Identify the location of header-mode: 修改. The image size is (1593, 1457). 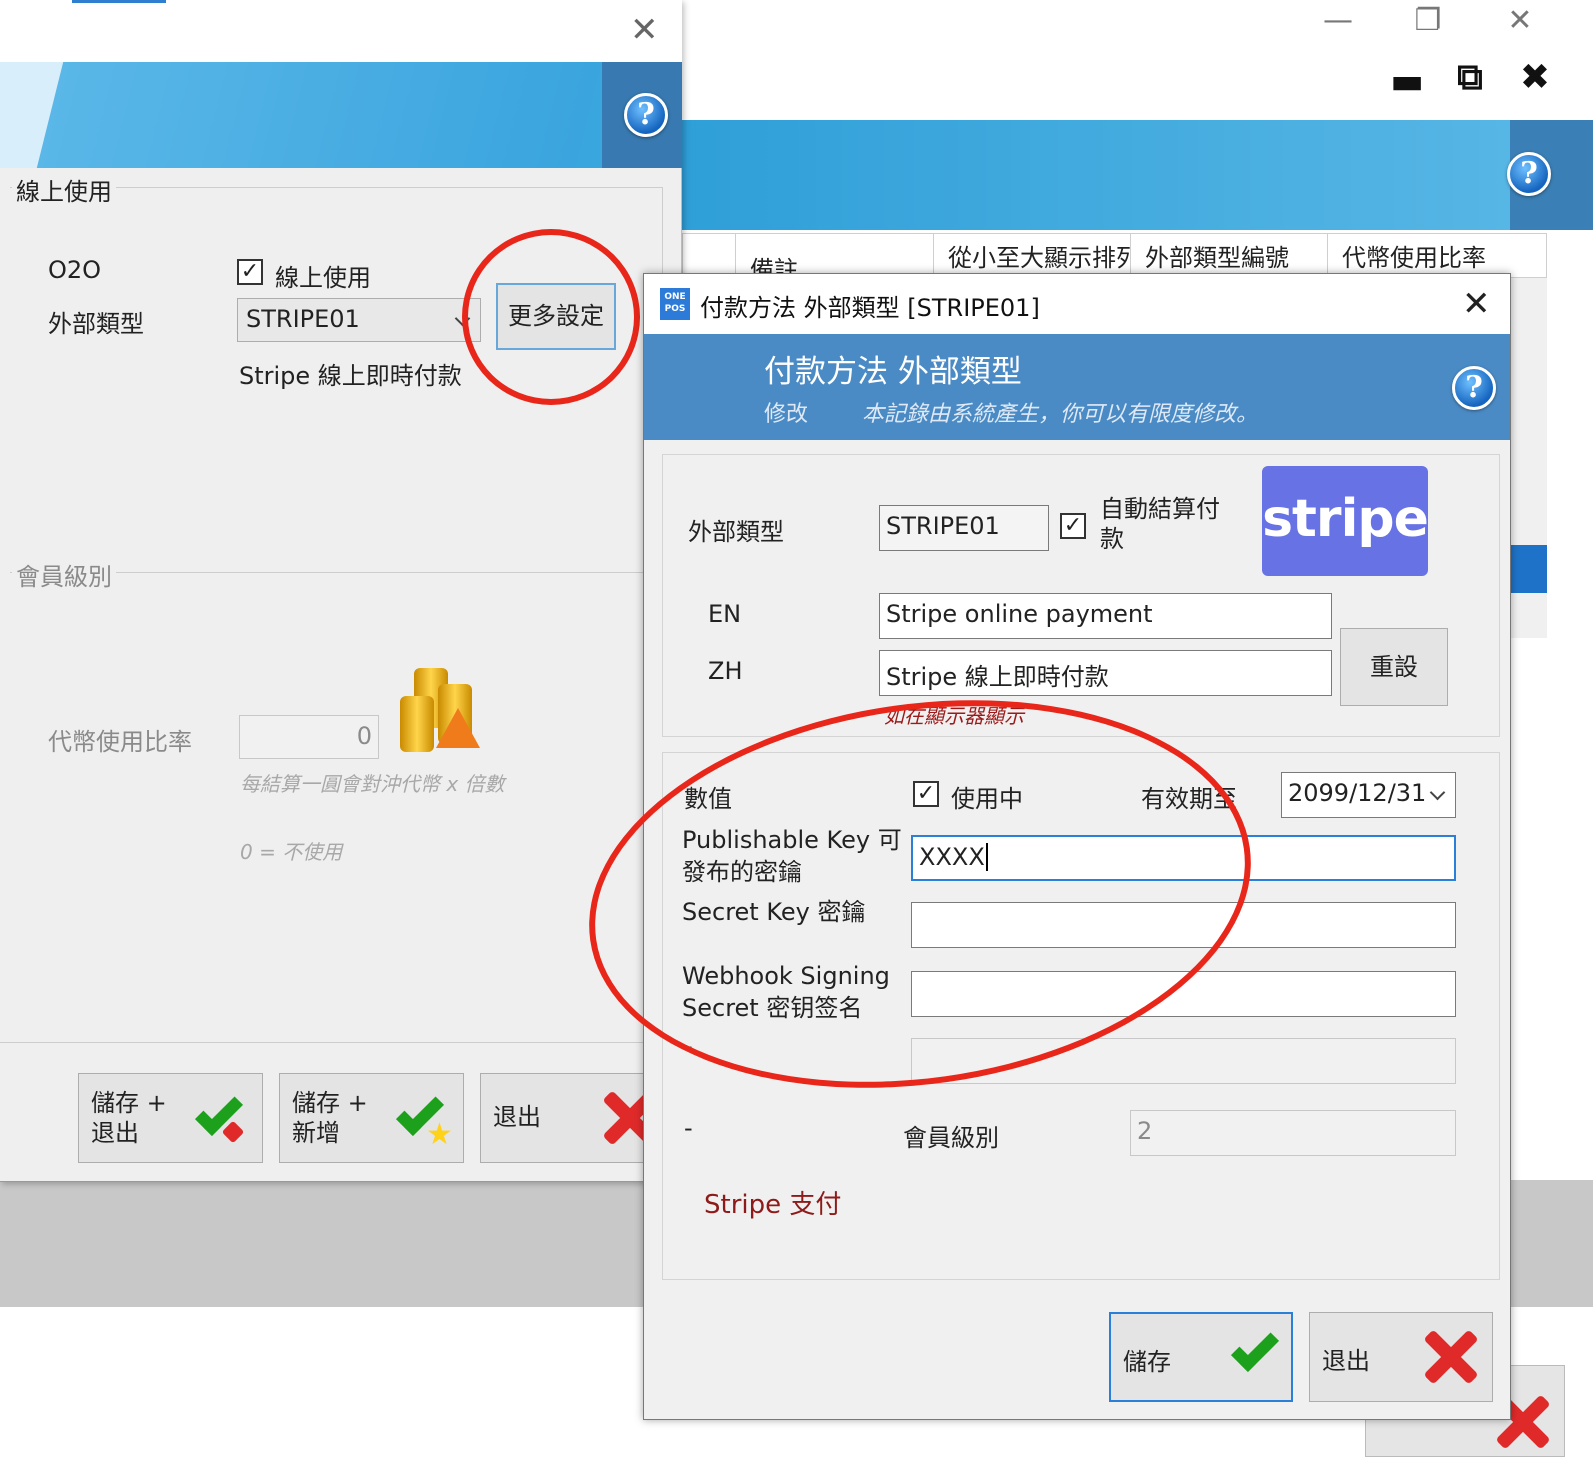
(786, 414).